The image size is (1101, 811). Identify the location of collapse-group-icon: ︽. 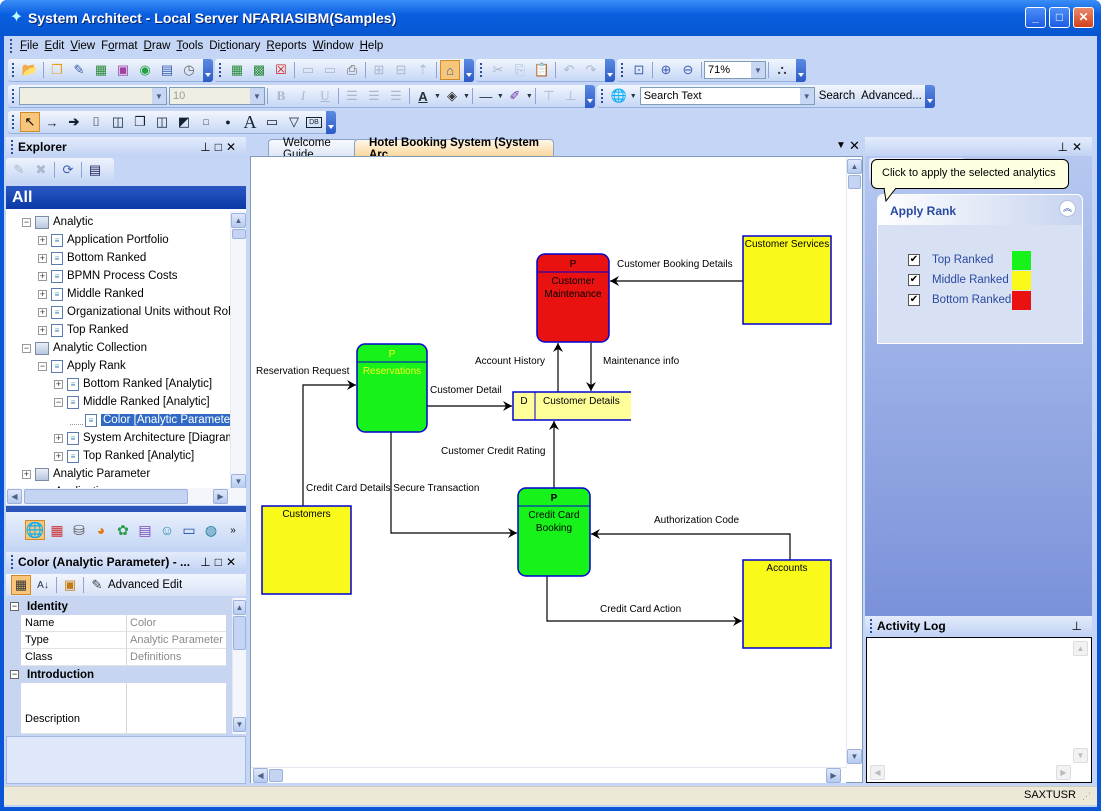
(1067, 208).